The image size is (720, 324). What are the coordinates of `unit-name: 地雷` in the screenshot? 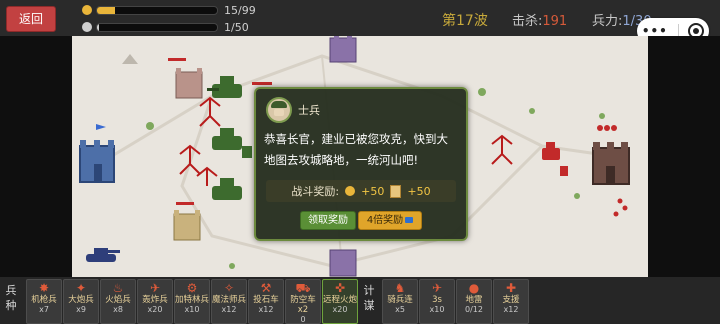 It's located at (474, 300).